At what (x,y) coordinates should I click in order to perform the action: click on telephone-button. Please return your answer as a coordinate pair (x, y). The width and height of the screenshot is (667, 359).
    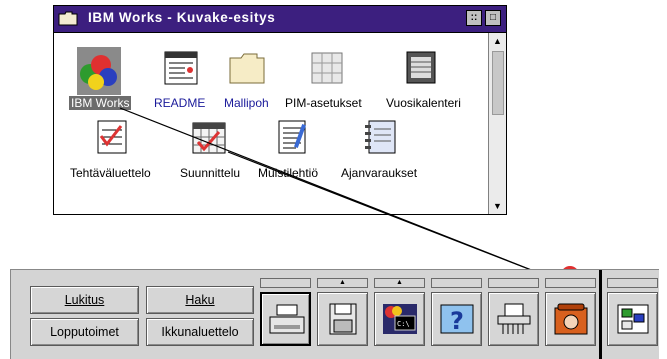
    Looking at the image, I should click on (570, 319).